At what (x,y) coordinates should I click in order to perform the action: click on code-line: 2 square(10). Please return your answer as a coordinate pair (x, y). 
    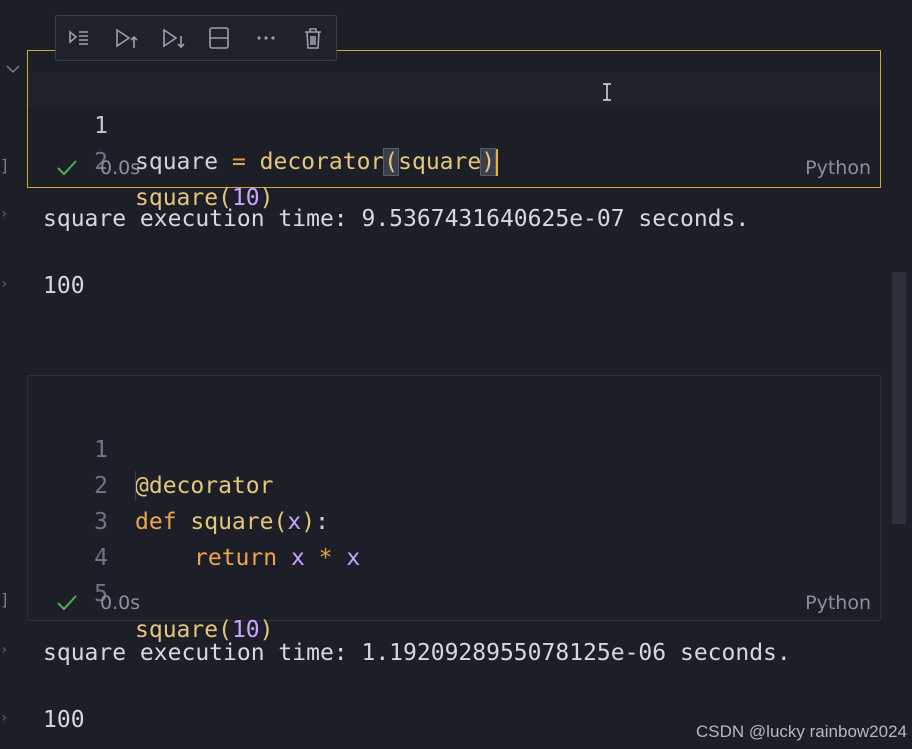
    Looking at the image, I should click on (454, 159).